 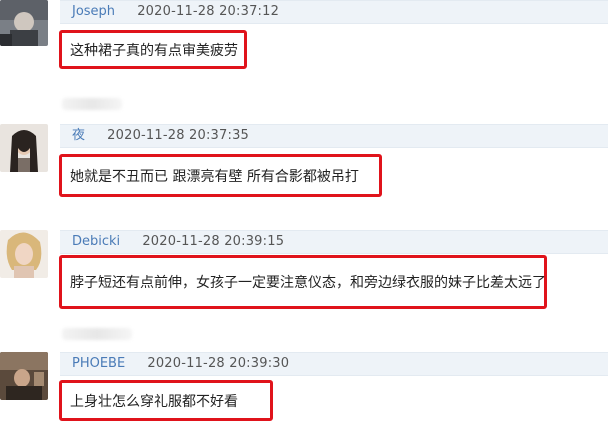 I want to click on comment-header: PHOEBE 2020-11-28 20:39:30, so click(x=334, y=364).